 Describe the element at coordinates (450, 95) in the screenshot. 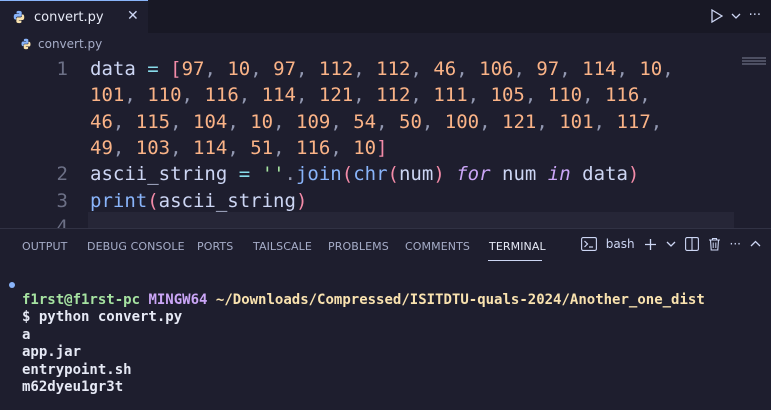

I see `array-number: 111` at that location.